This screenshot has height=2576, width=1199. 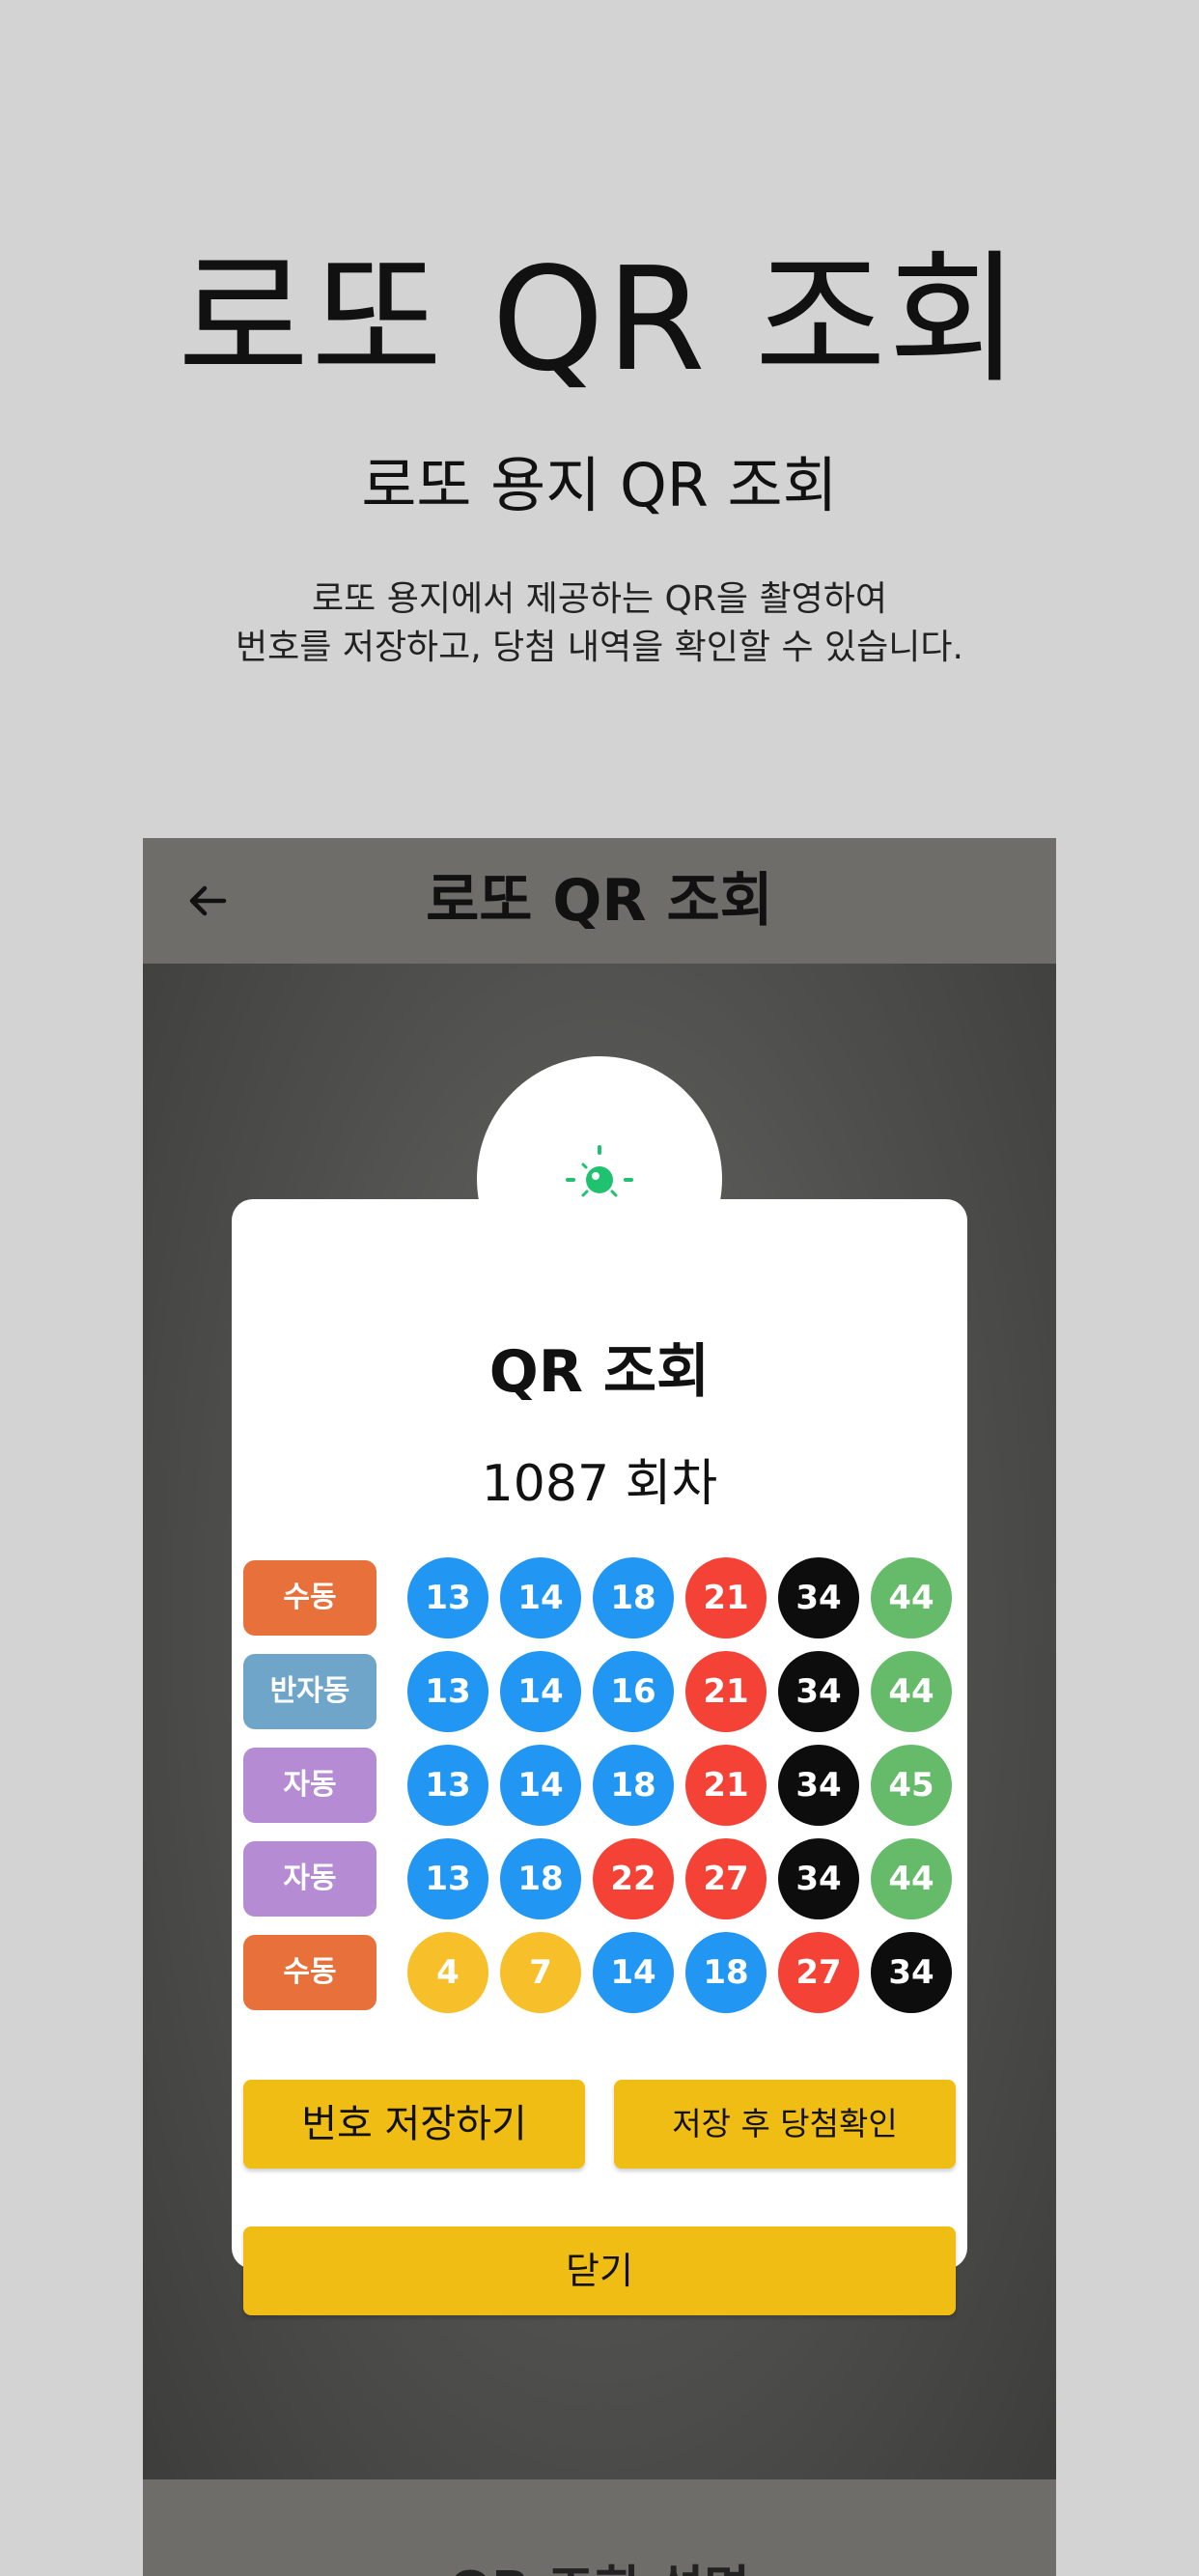 What do you see at coordinates (414, 2124) in the screenshot?
I see `save-numbers-button: 번호 저장하기` at bounding box center [414, 2124].